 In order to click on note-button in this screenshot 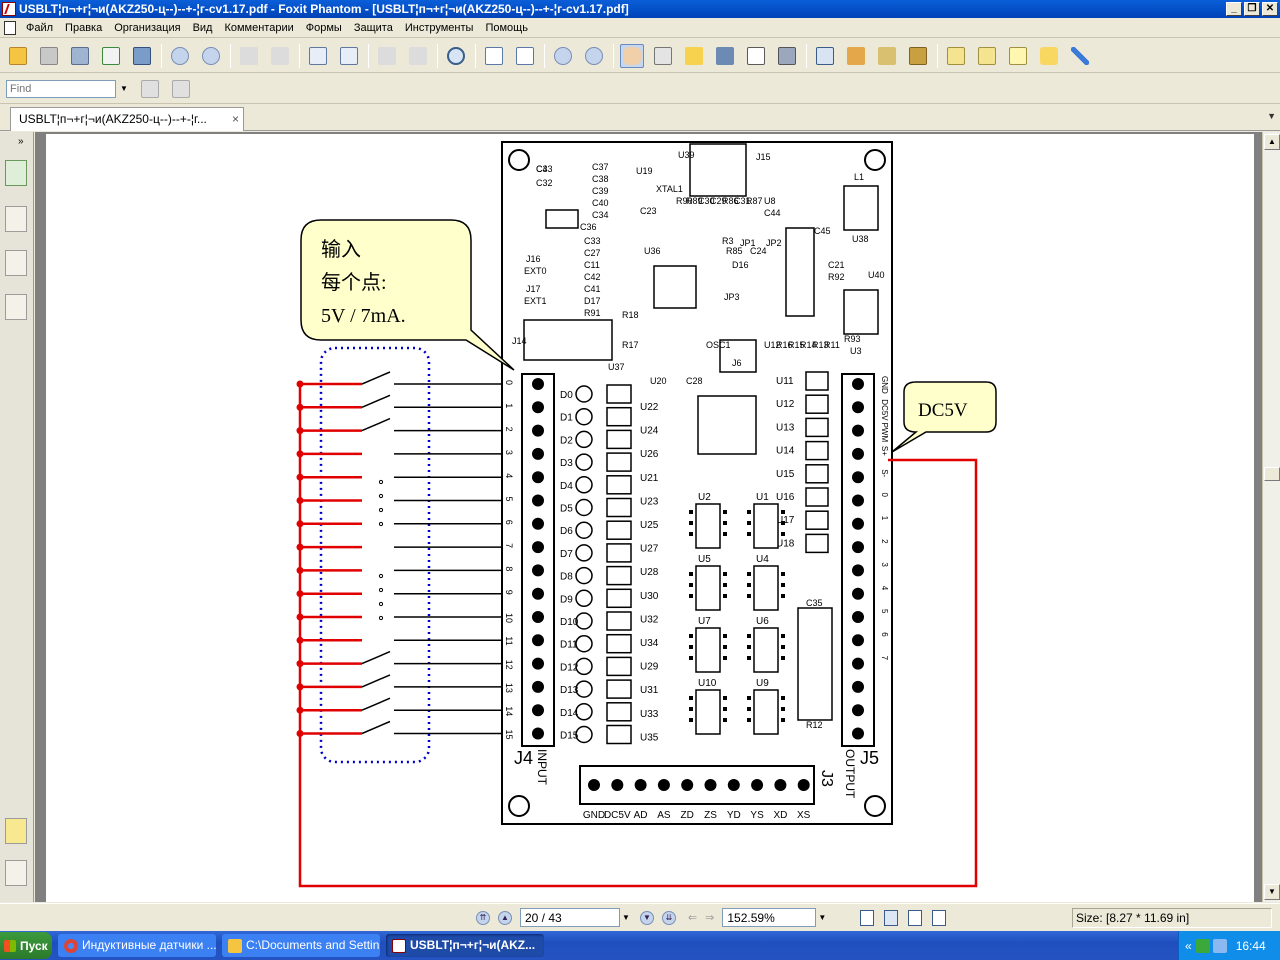, I will do `click(956, 56)`.